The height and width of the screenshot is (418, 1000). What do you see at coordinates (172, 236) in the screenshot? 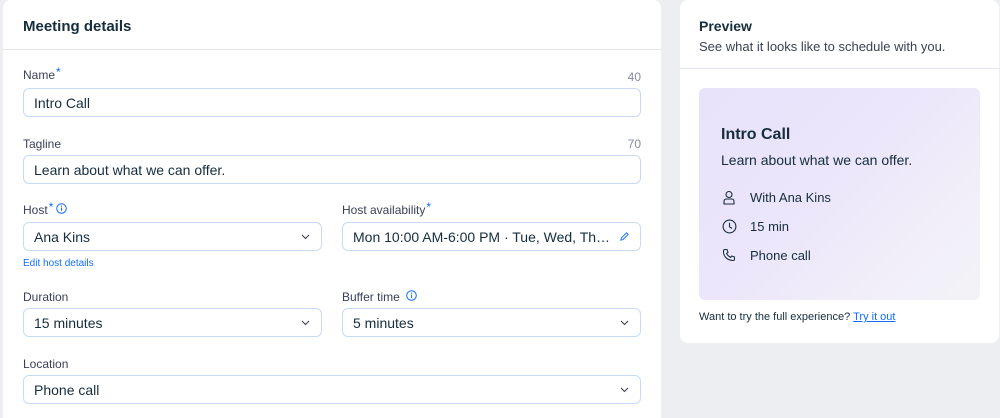
I see `host-select: Ana Kins` at bounding box center [172, 236].